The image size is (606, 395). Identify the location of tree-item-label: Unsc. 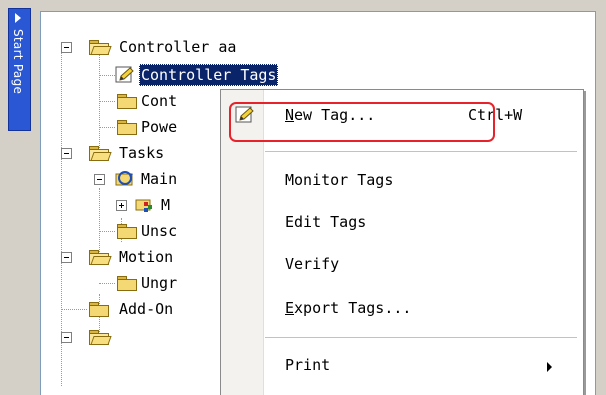
(159, 231).